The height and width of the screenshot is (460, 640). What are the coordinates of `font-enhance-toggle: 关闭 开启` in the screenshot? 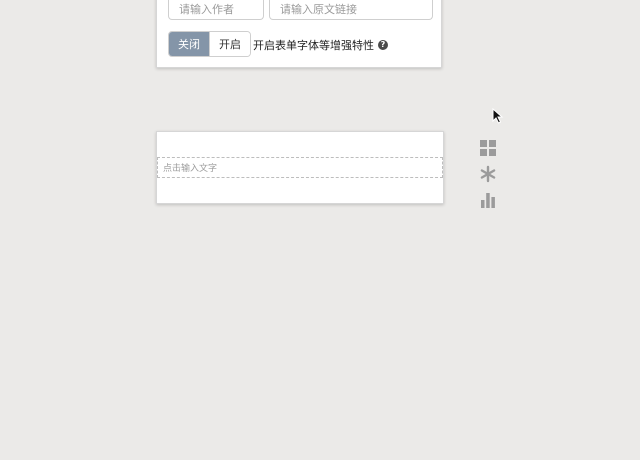 It's located at (209, 44).